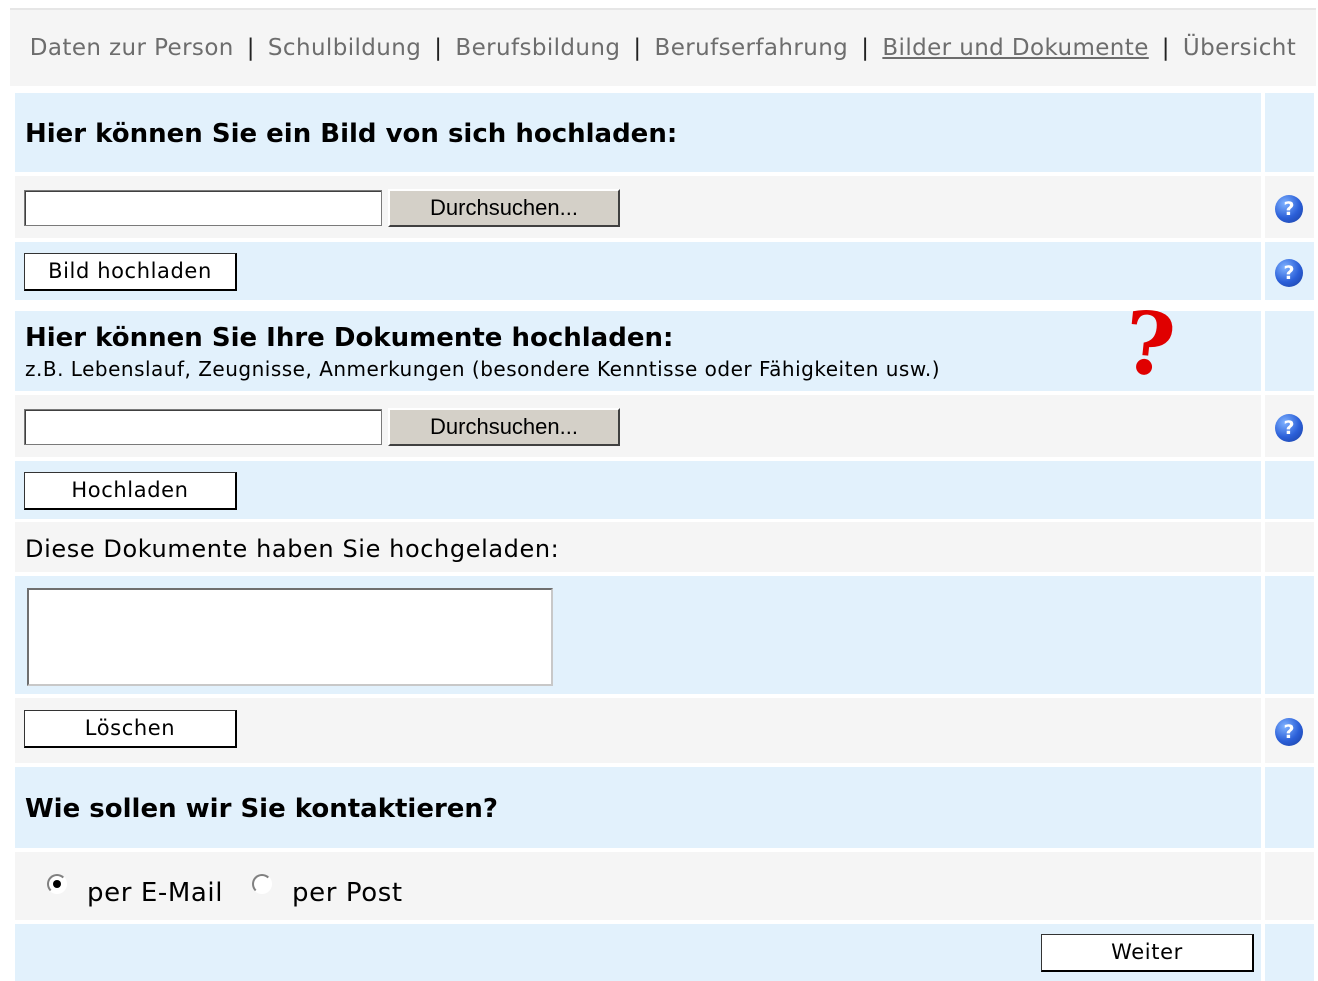 The width and height of the screenshot is (1318, 981). I want to click on uploaded-label: Diese Dokumente haben Sie hochgeladen:, so click(292, 549).